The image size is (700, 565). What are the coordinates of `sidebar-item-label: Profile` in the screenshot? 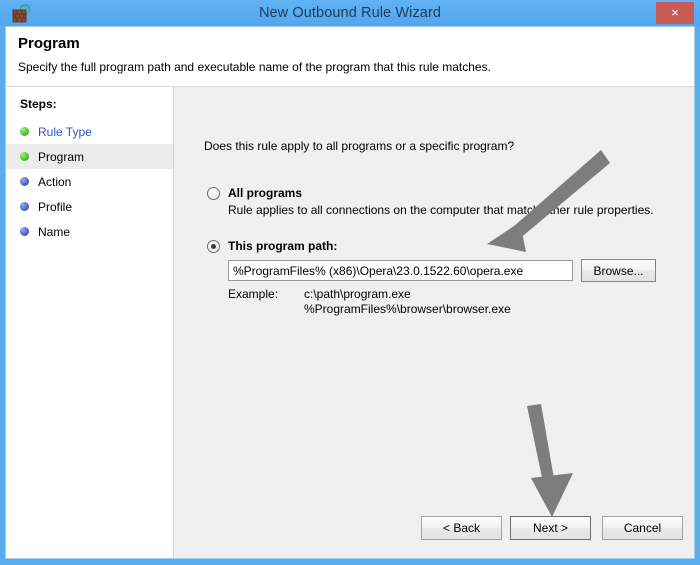 It's located at (55, 206).